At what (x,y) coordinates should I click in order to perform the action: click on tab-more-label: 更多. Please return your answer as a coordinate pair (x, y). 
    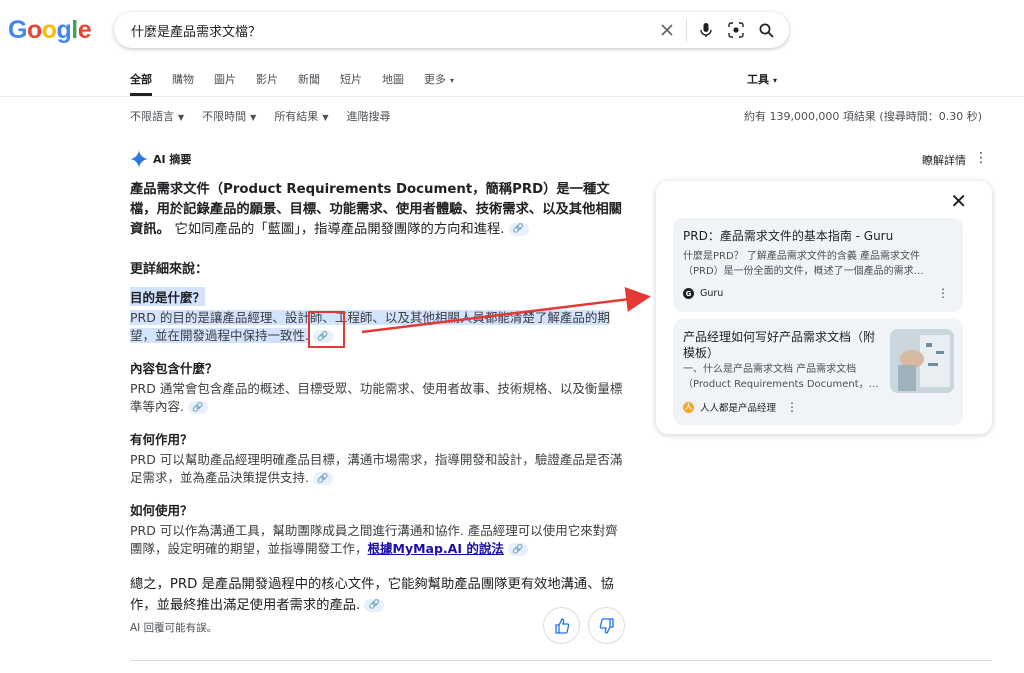
    Looking at the image, I should click on (435, 79).